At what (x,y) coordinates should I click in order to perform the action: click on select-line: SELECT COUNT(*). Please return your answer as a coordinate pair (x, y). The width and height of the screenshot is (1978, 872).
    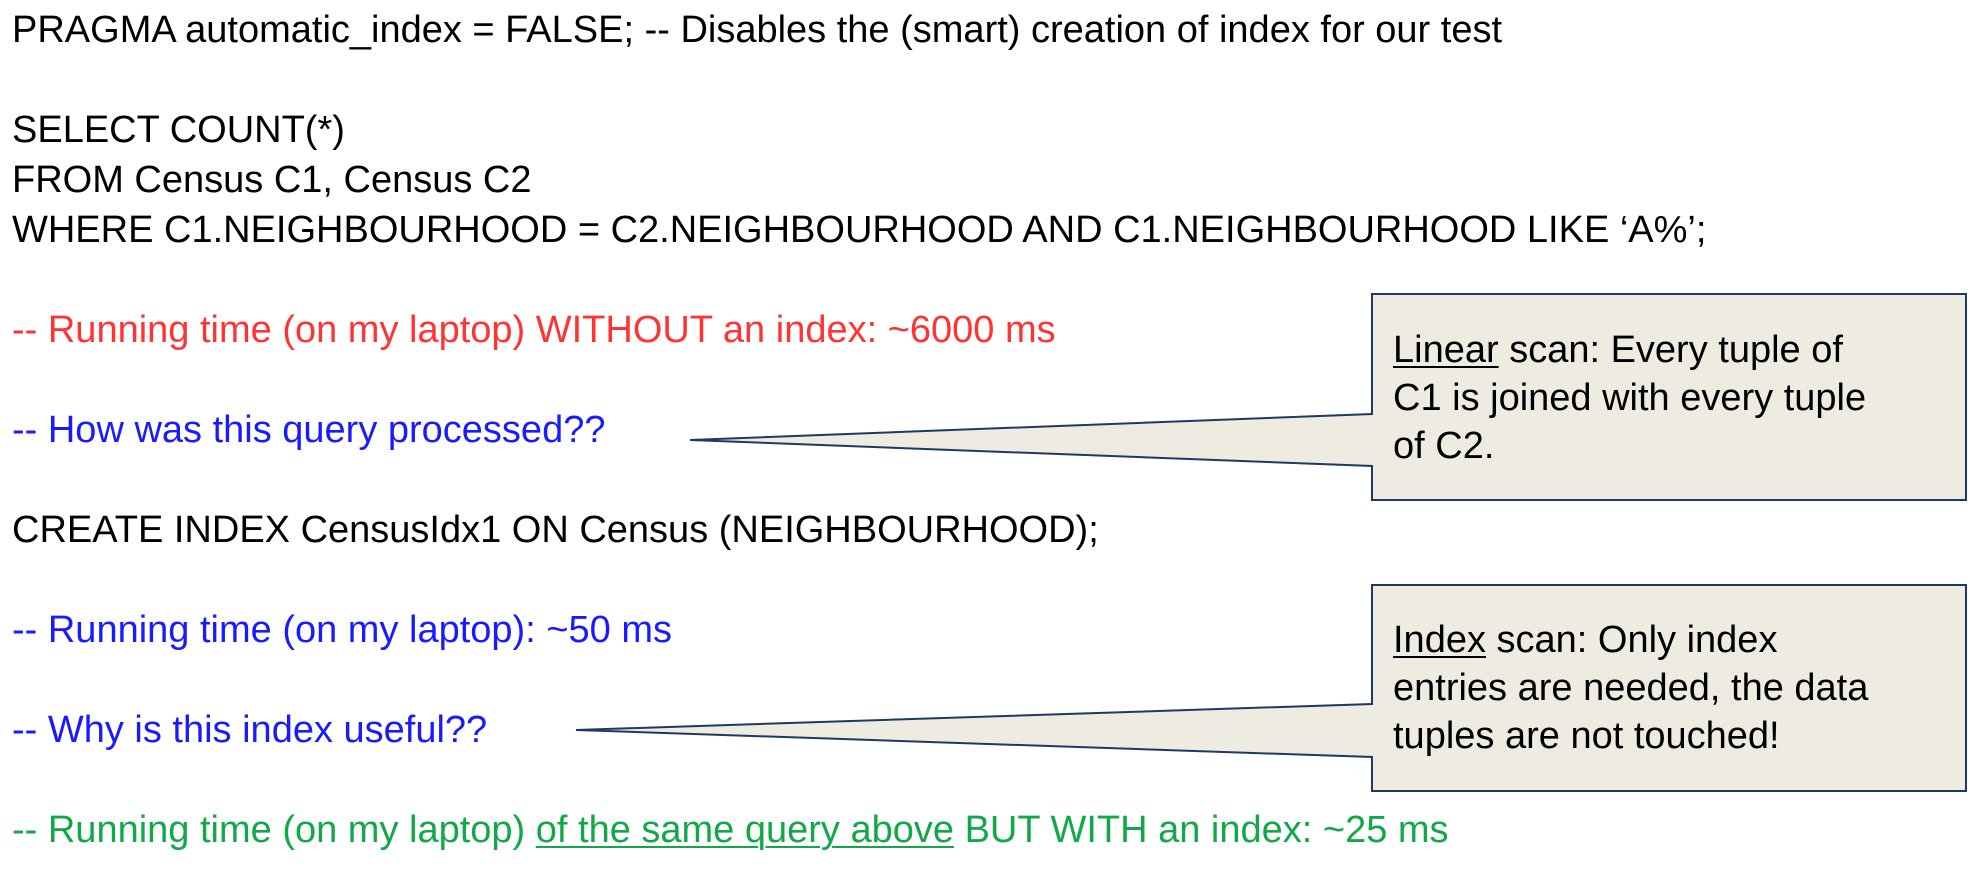
    Looking at the image, I should click on (178, 130).